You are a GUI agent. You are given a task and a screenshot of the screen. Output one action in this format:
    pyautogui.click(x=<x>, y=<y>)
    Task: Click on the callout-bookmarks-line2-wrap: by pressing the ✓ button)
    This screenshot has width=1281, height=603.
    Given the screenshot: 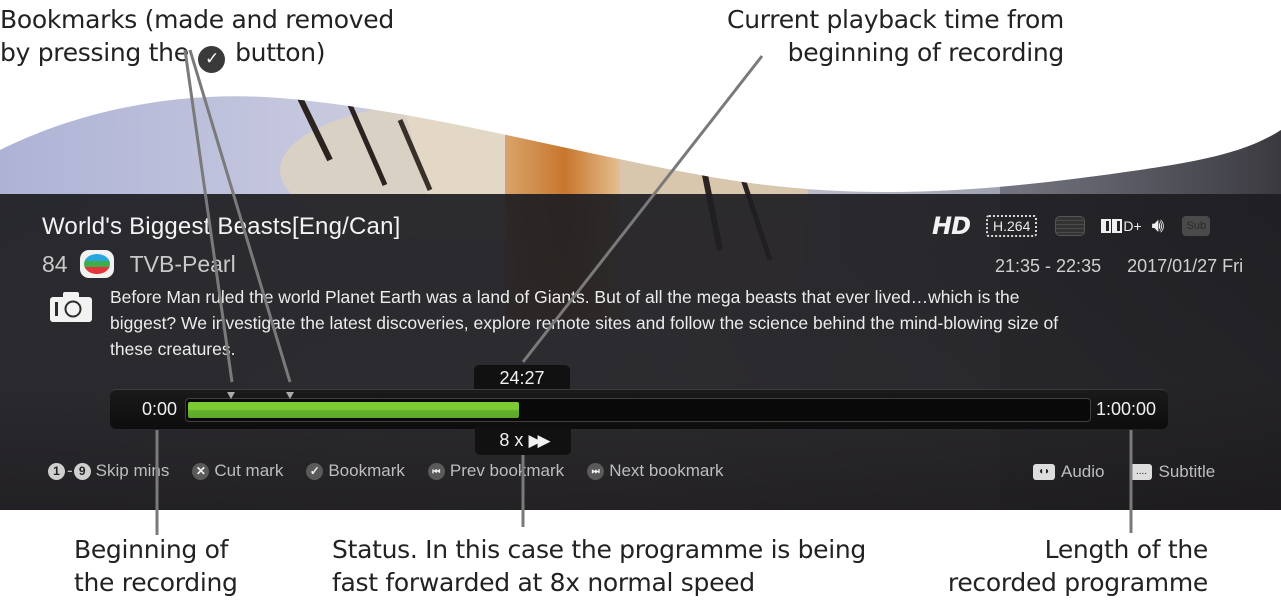 What is the action you would take?
    pyautogui.click(x=197, y=54)
    